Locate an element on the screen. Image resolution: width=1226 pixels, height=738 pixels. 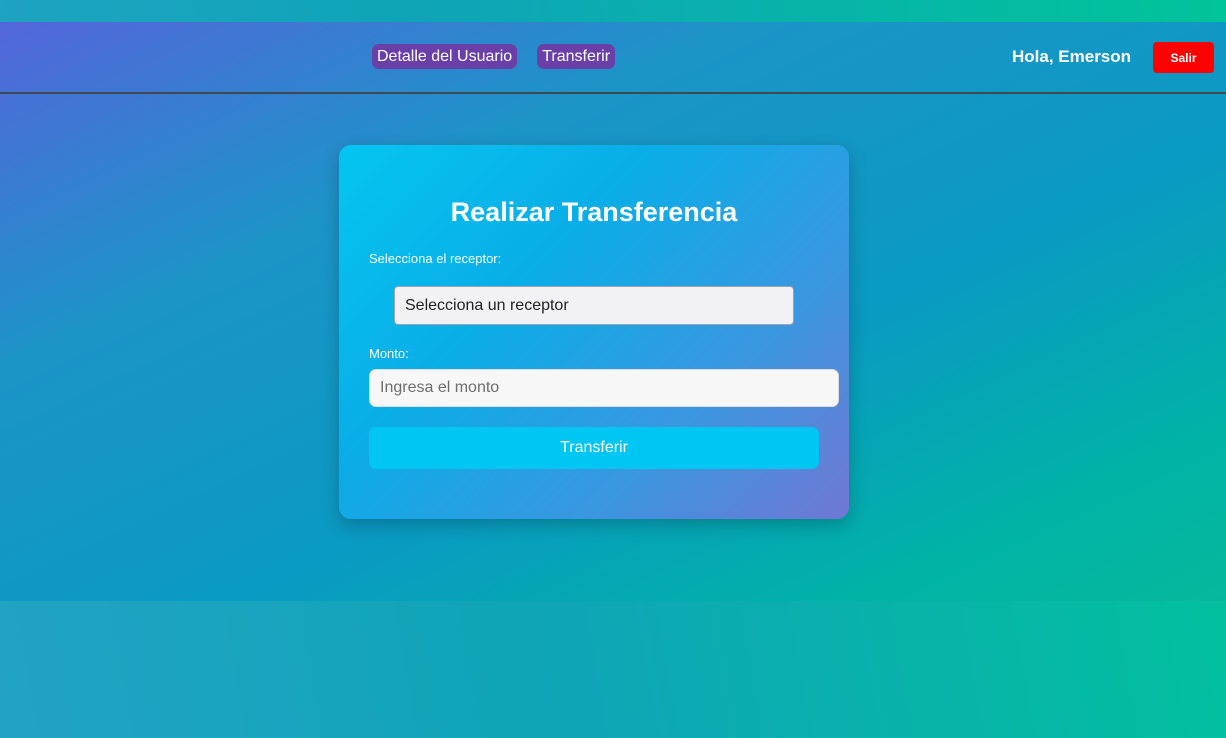
logout-button: Salir is located at coordinates (1183, 57).